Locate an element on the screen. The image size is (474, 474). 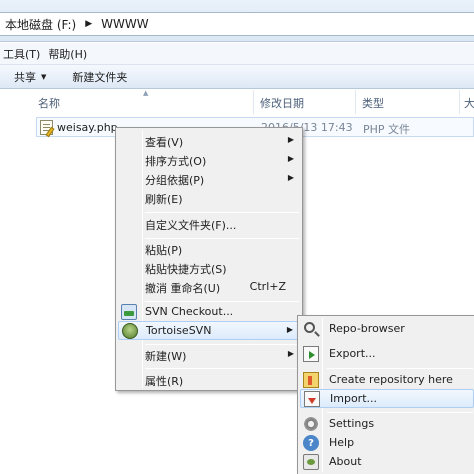
export-icon is located at coordinates (311, 354).